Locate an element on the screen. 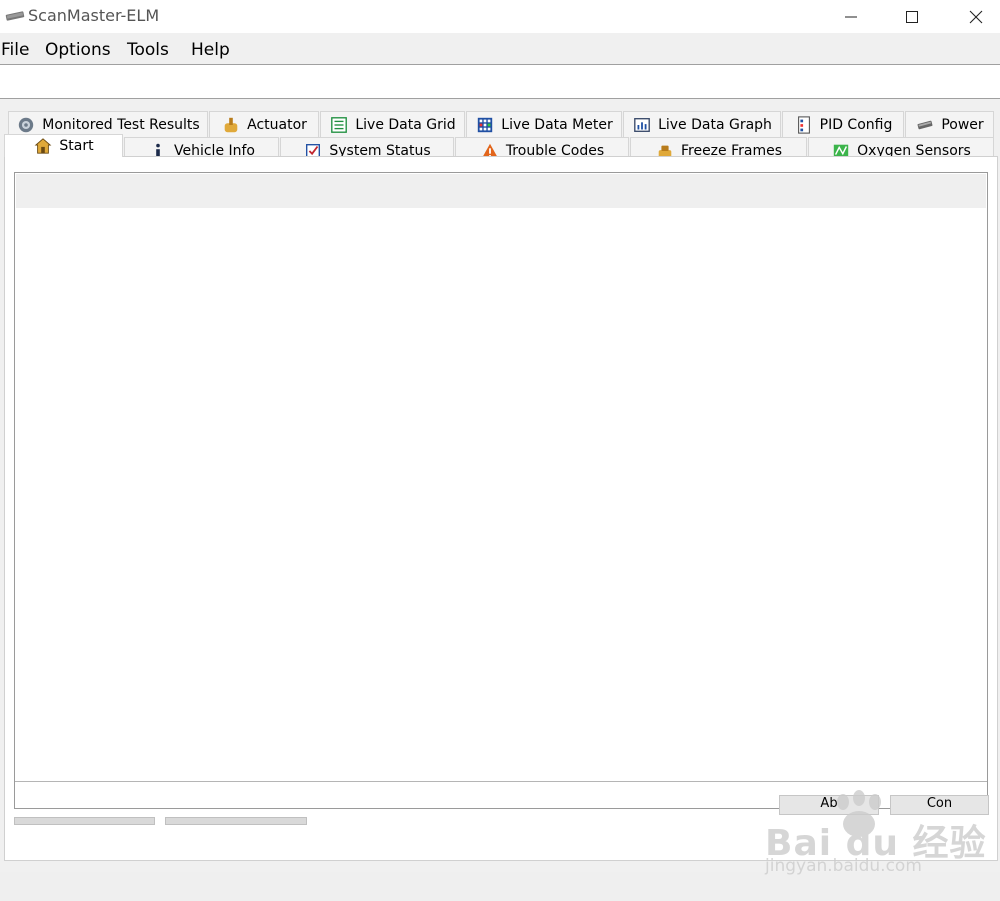 The width and height of the screenshot is (1000, 901). menu-help: Help is located at coordinates (210, 50).